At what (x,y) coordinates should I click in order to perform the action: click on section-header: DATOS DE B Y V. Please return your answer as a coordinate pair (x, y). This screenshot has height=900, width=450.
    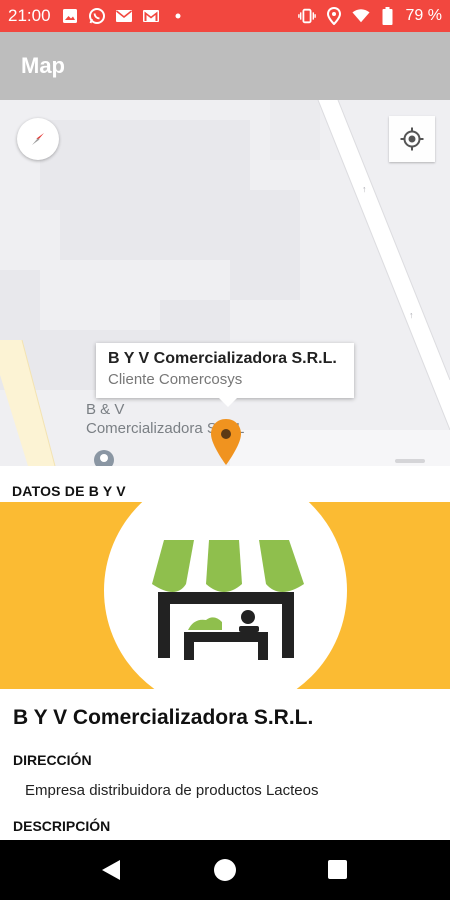
    Looking at the image, I should click on (69, 491).